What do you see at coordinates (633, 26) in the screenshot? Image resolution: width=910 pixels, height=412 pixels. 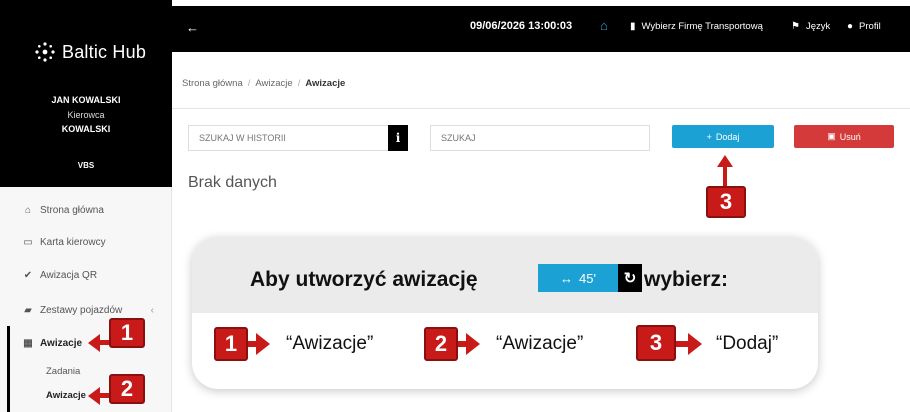 I see `building-icon: ▮` at bounding box center [633, 26].